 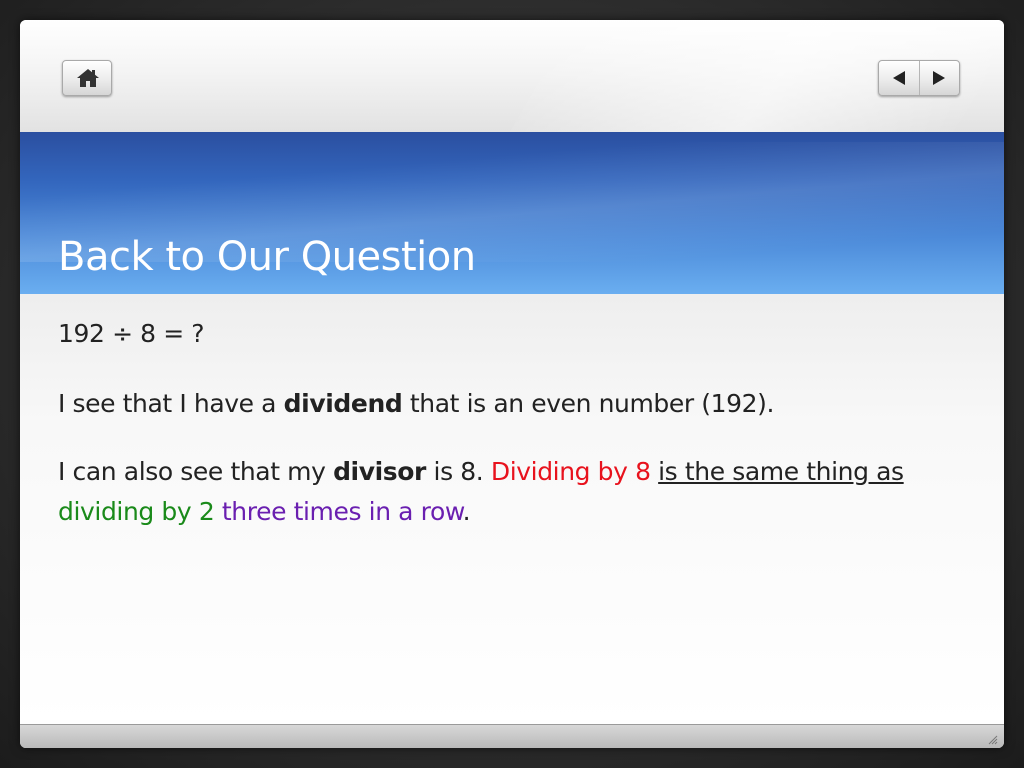 What do you see at coordinates (466, 511) in the screenshot?
I see `text-segment: .` at bounding box center [466, 511].